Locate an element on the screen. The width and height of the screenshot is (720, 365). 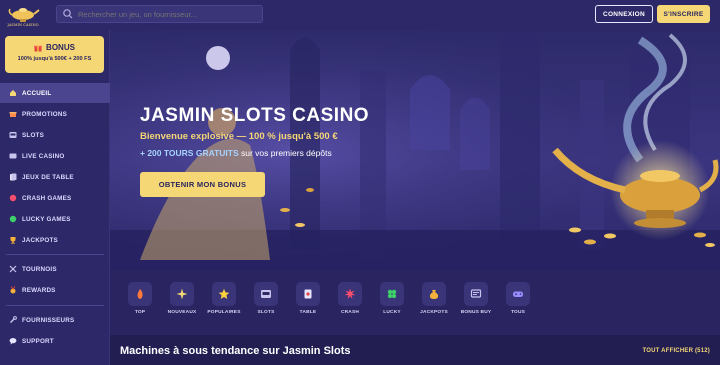
category-new: NOUVEAUX is located at coordinates (182, 298).